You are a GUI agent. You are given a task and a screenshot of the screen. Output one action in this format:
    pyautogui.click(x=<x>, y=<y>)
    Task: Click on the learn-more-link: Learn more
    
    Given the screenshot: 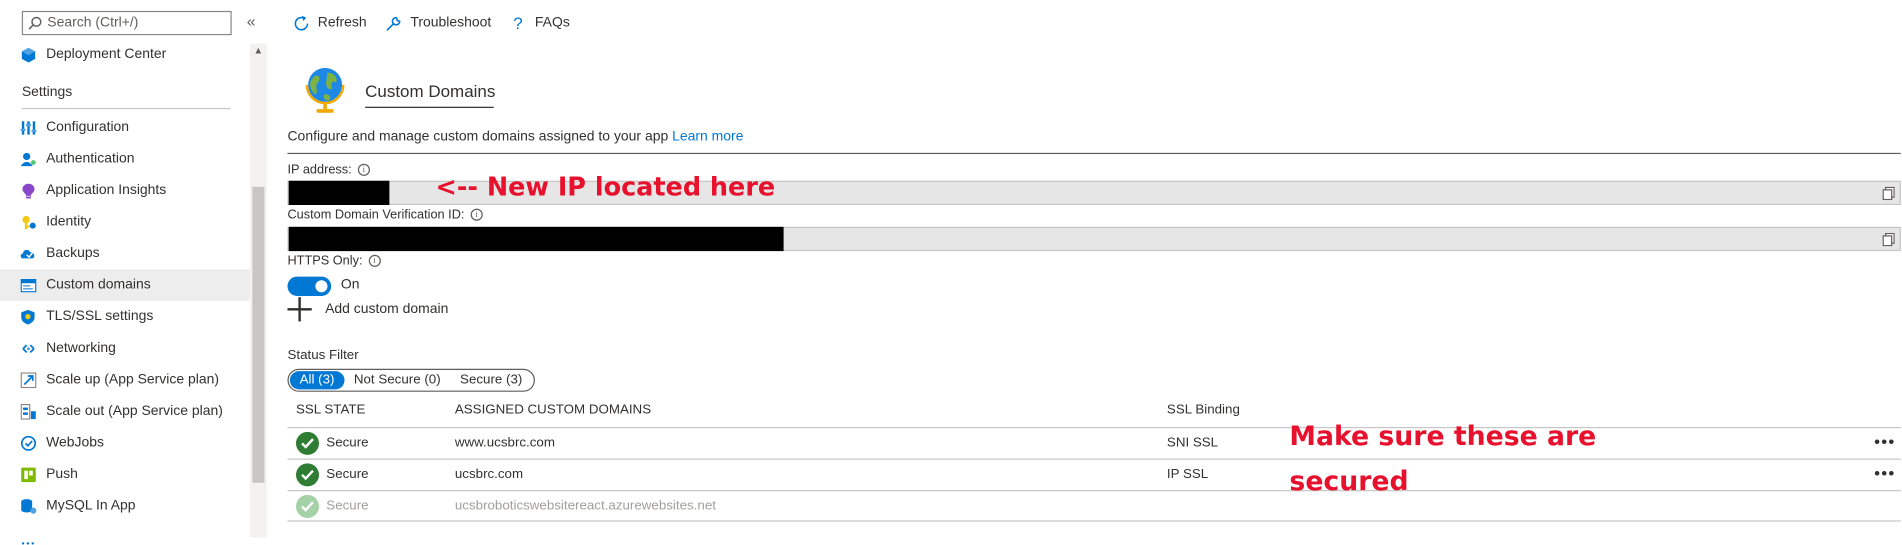 What is the action you would take?
    pyautogui.click(x=707, y=137)
    